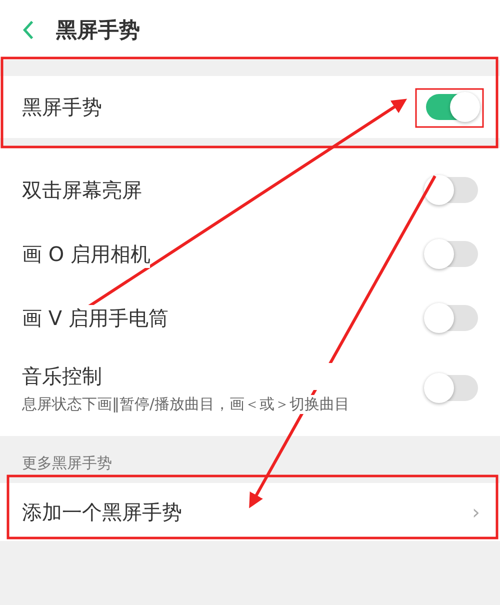  I want to click on section-heading: 更多黑屏手势, so click(67, 463).